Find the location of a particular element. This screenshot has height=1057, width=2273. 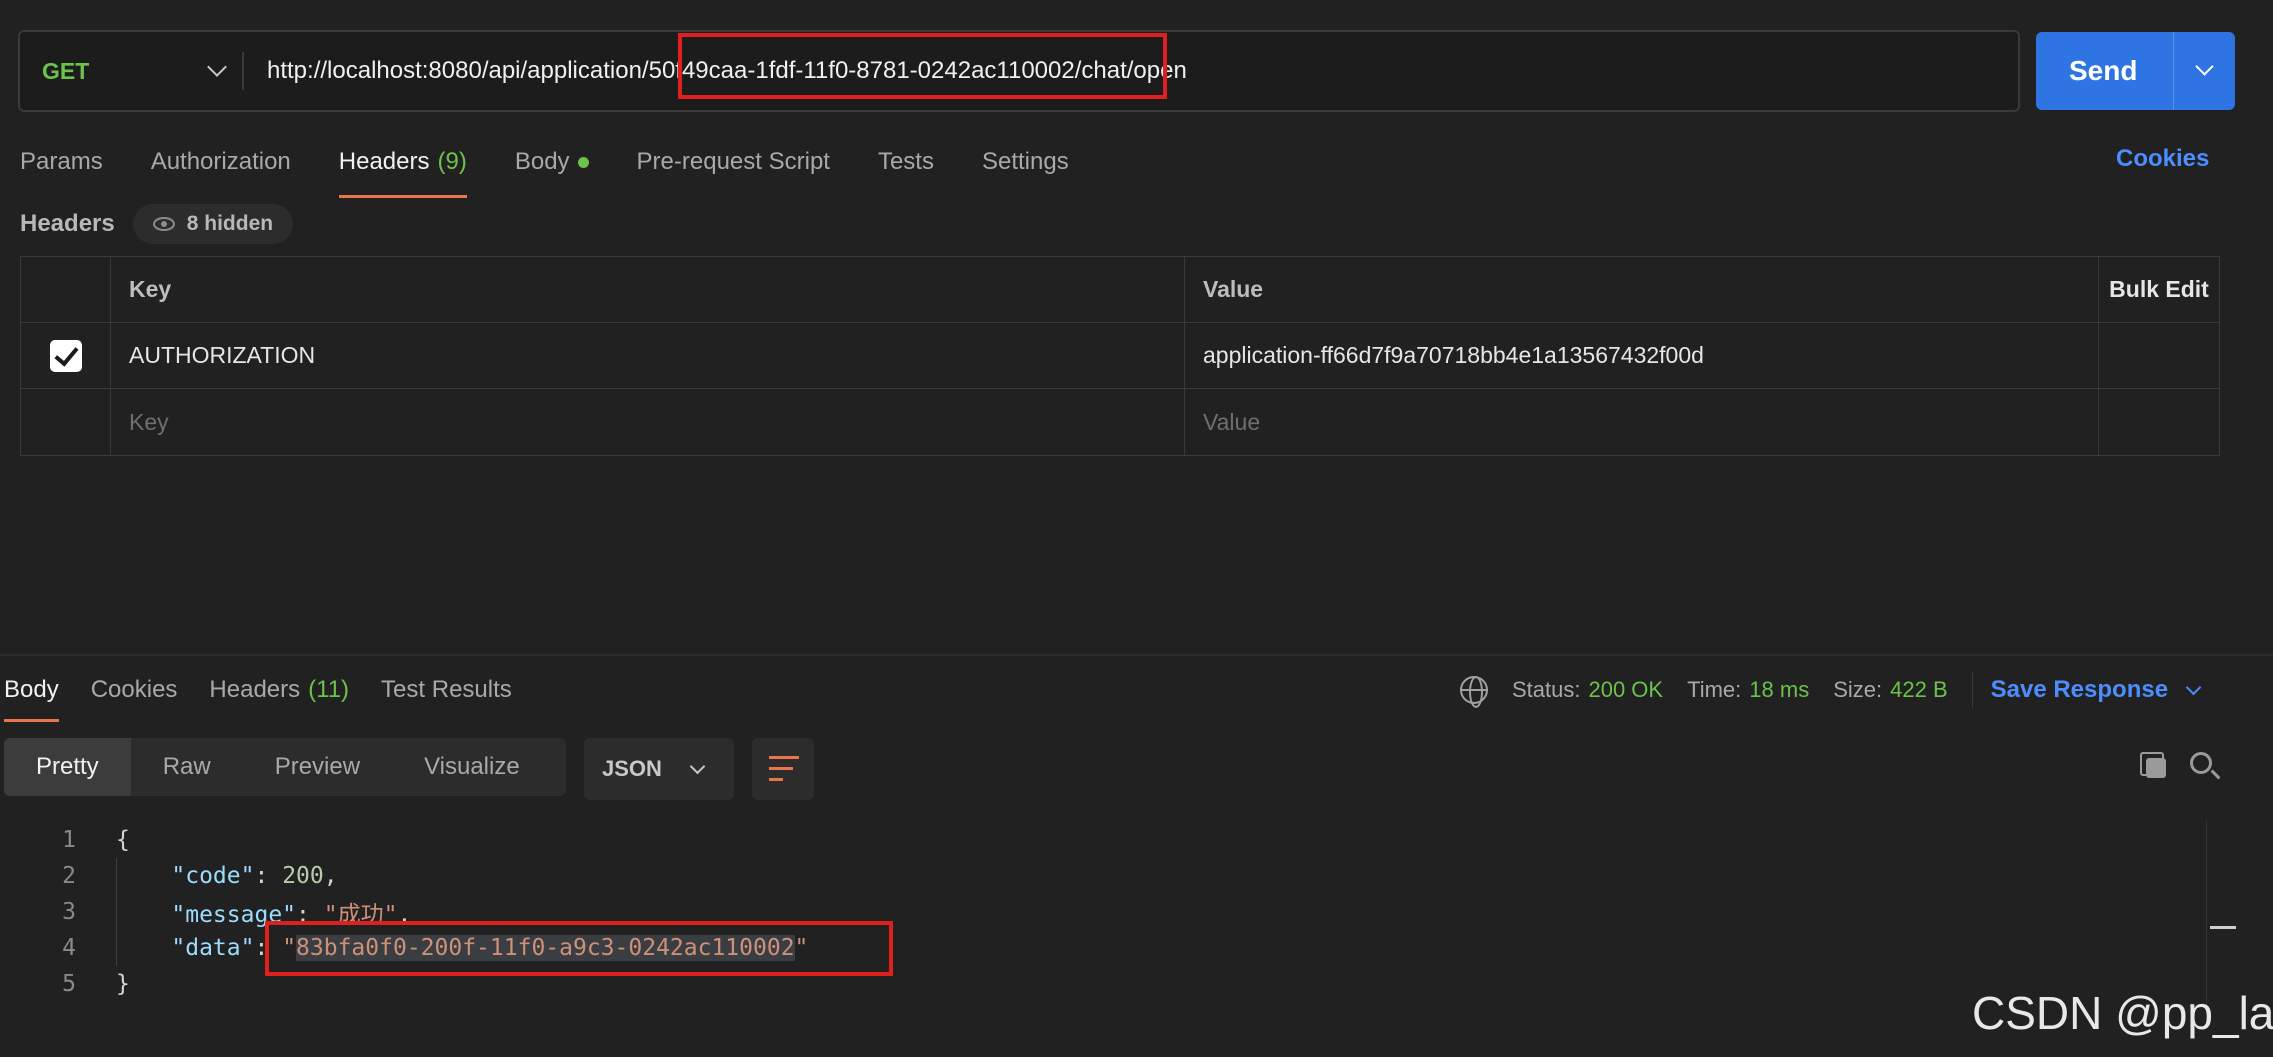

value-column-header: Value is located at coordinates (1642, 289).